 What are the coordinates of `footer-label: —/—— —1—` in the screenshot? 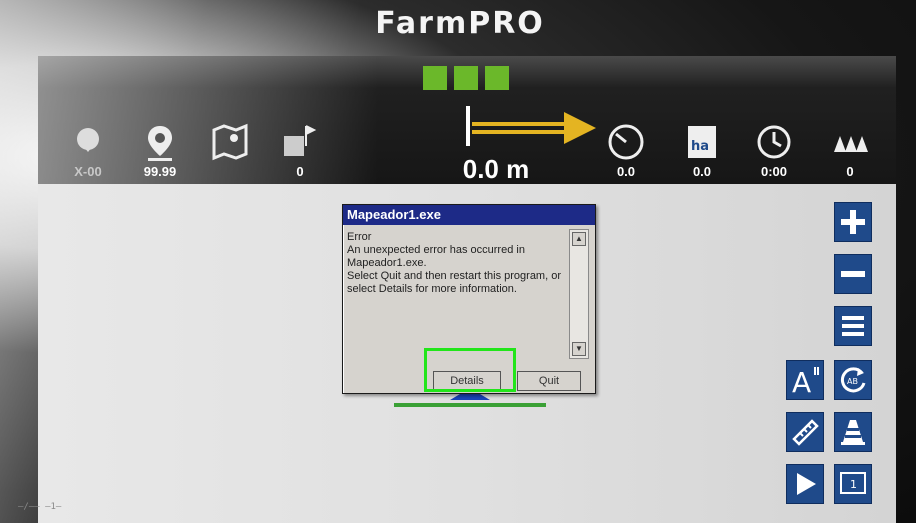 It's located at (40, 507).